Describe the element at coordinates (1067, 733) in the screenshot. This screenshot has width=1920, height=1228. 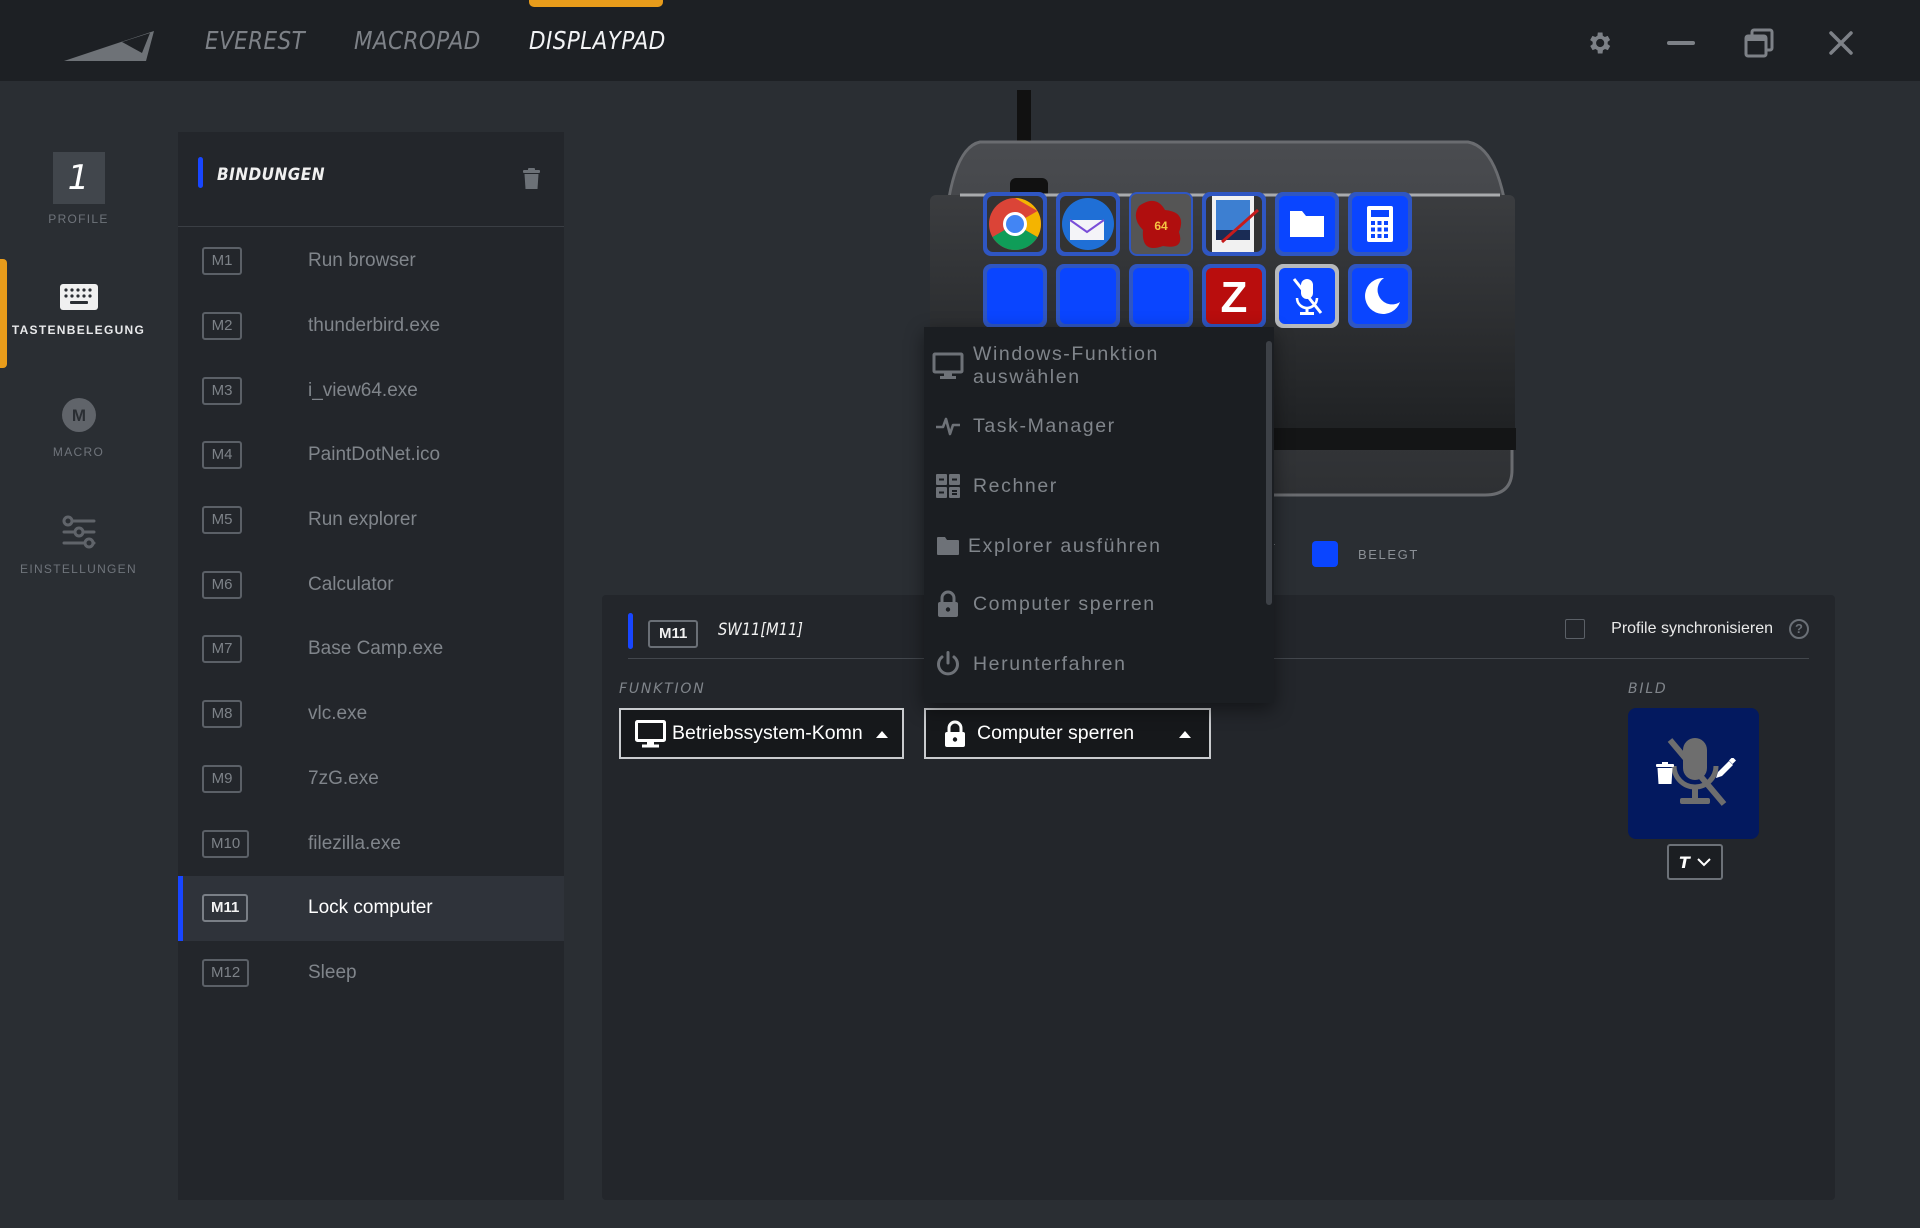
I see `function-value-select: Computer sperren` at that location.